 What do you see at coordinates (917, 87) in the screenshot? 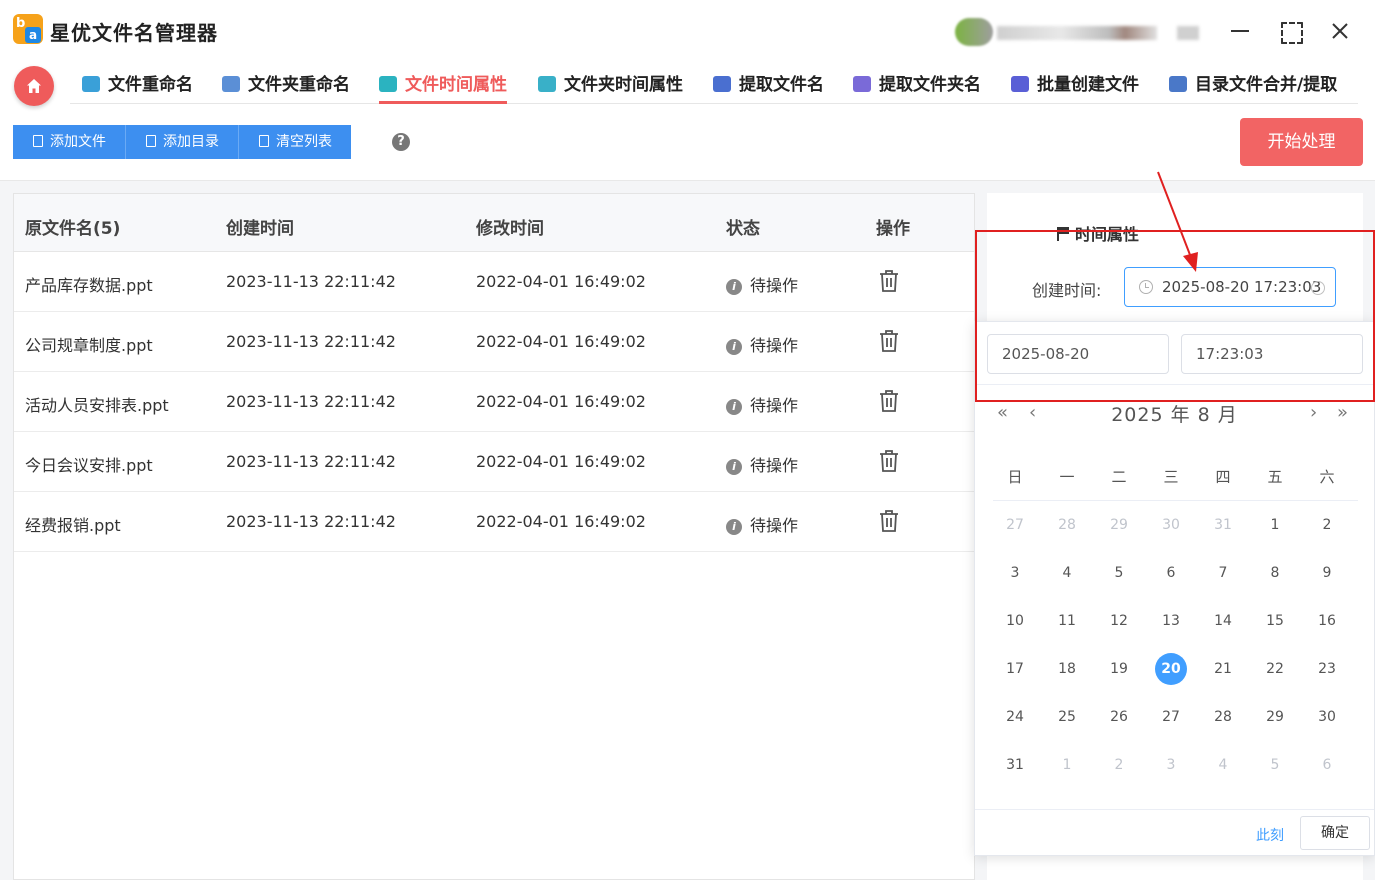
I see `tab-extract-foldername: 提取文件夹名` at bounding box center [917, 87].